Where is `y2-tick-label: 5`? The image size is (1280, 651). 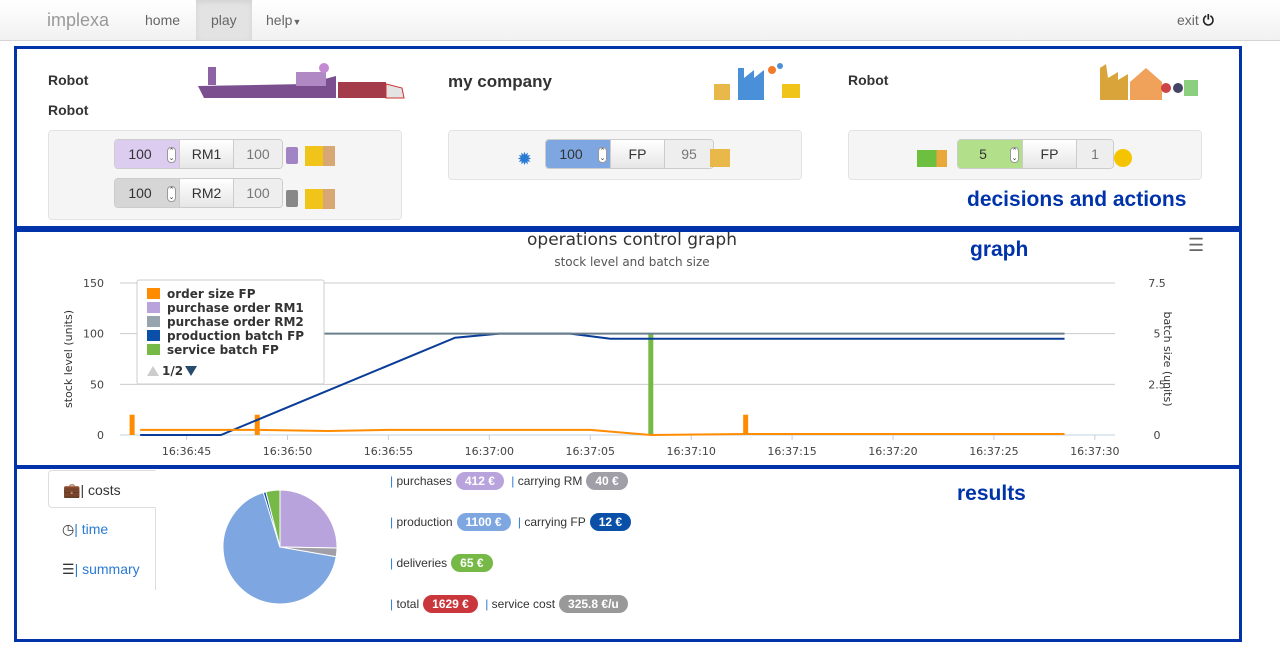
y2-tick-label: 5 is located at coordinates (1157, 334).